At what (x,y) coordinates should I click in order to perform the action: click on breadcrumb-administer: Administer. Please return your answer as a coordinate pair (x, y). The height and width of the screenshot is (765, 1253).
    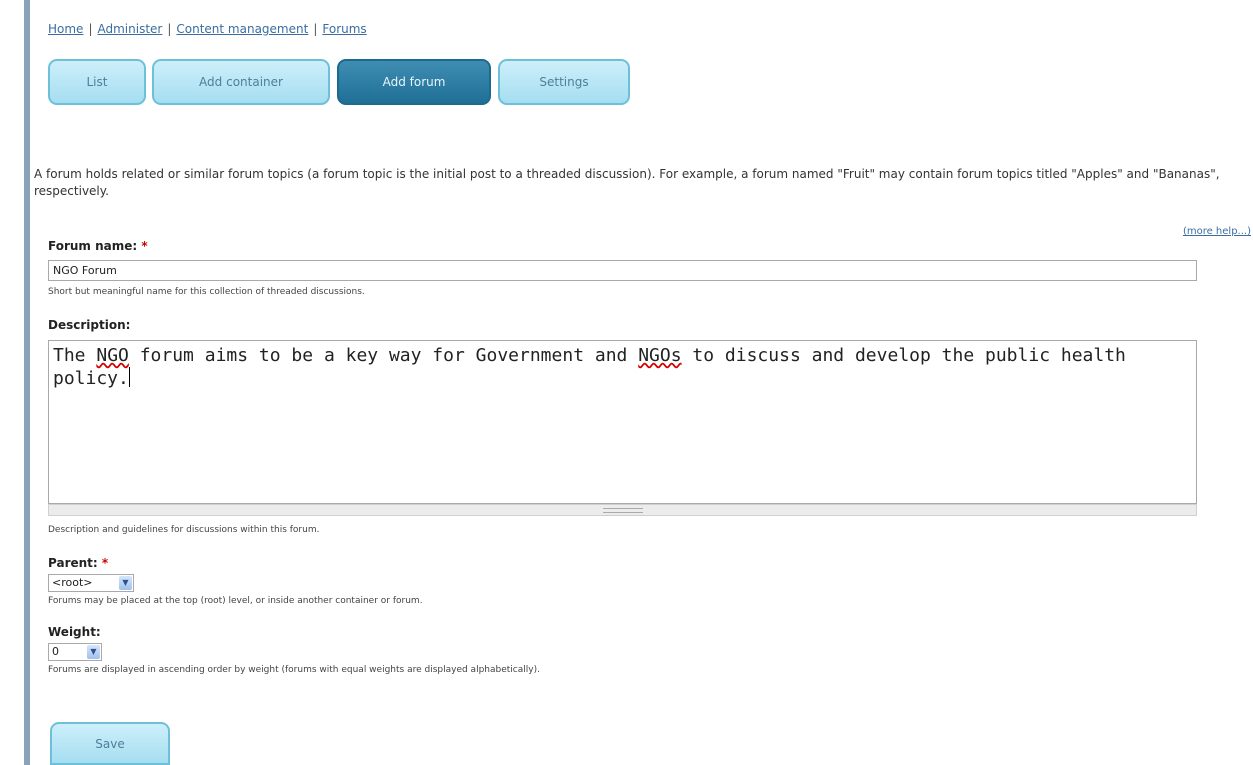
    Looking at the image, I should click on (129, 29).